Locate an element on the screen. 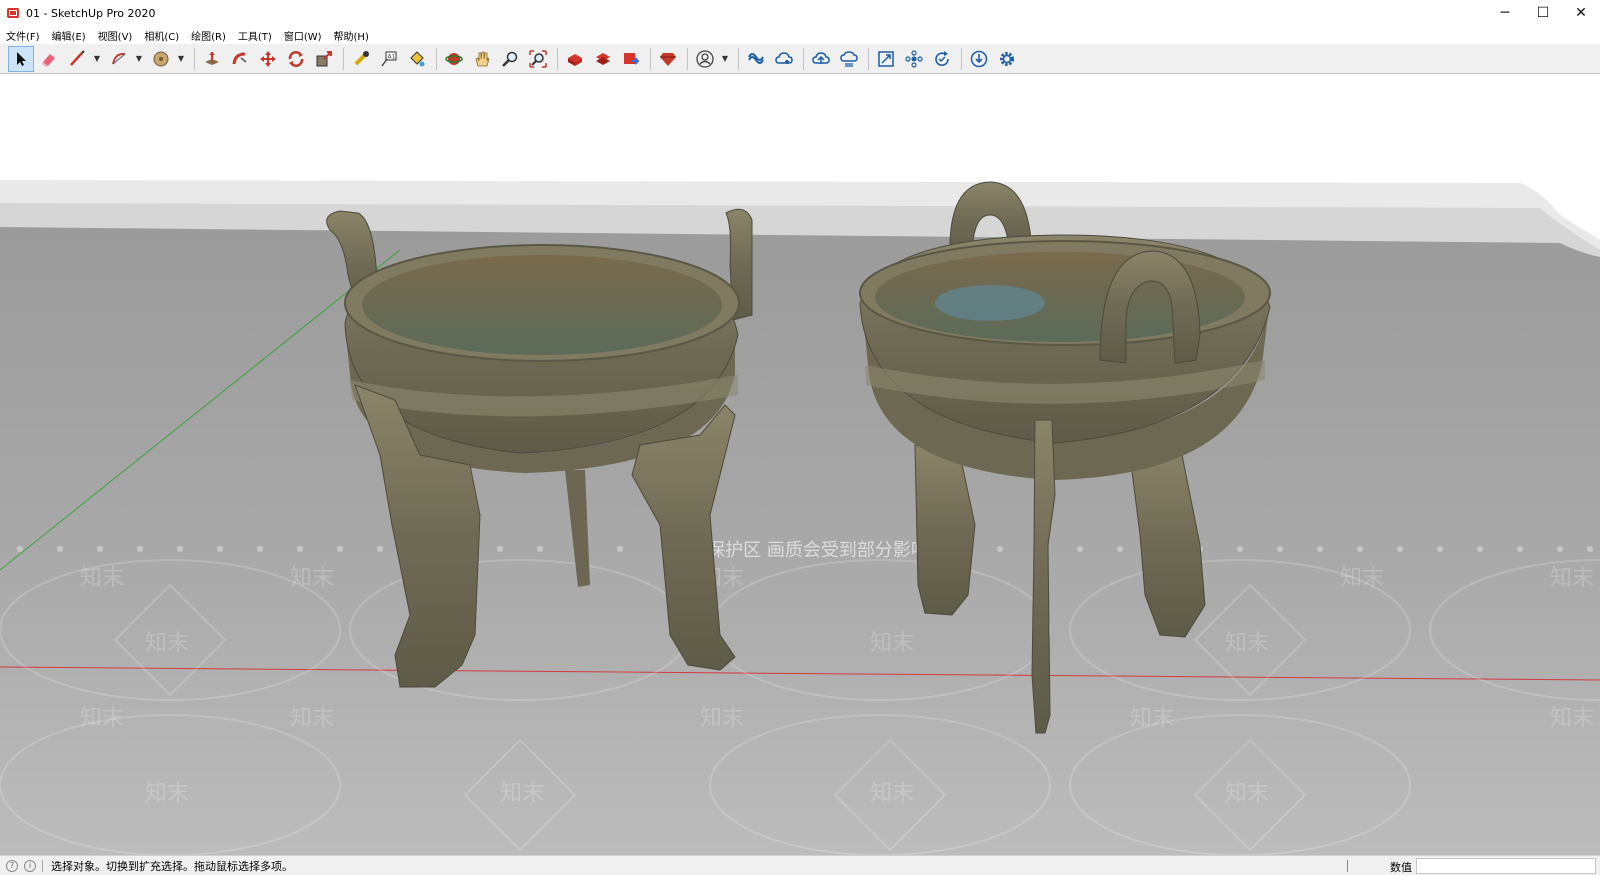 The image size is (1600, 875). refresh-button is located at coordinates (942, 59).